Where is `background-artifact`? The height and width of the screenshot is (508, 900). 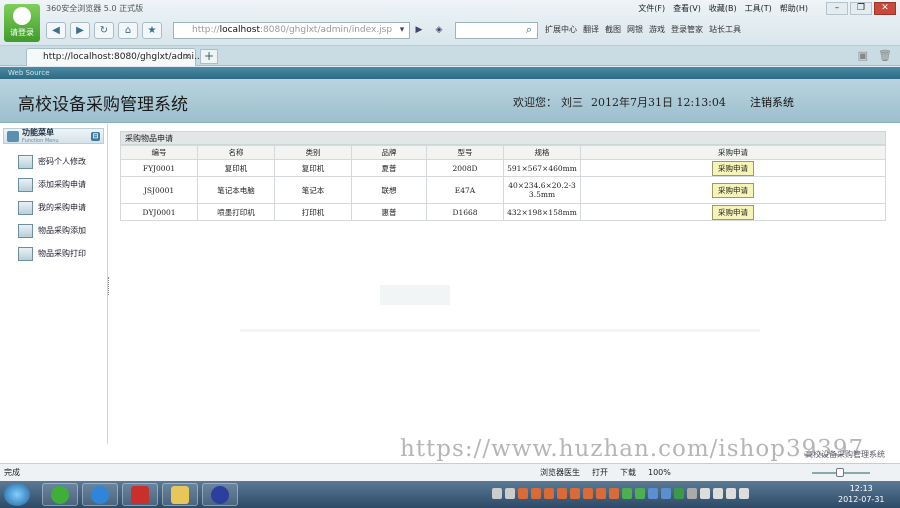
background-artifact is located at coordinates (500, 330).